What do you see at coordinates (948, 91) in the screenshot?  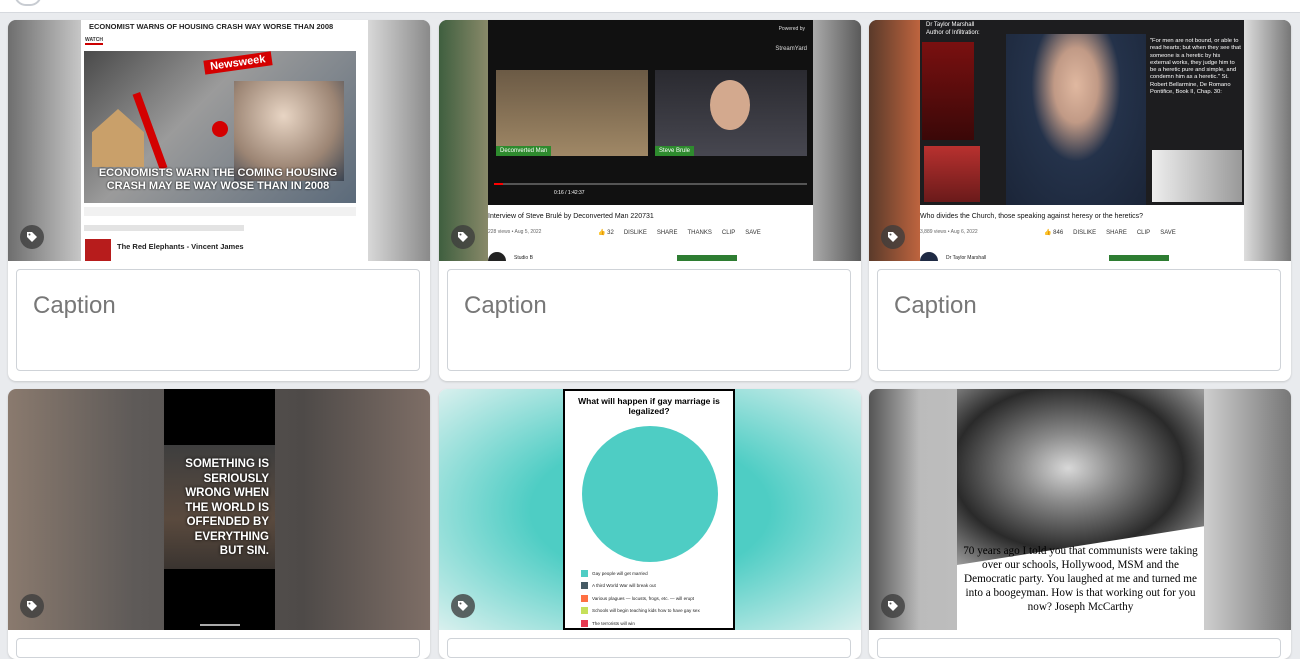 I see `book-cover` at bounding box center [948, 91].